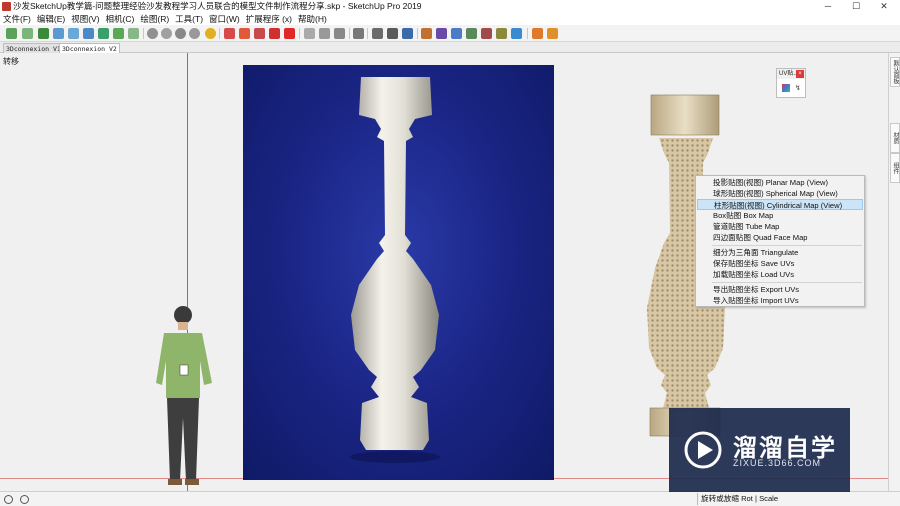 Image resolution: width=900 pixels, height=506 pixels. Describe the element at coordinates (152, 33) in the screenshot. I see `orbit-tool-icon` at that location.